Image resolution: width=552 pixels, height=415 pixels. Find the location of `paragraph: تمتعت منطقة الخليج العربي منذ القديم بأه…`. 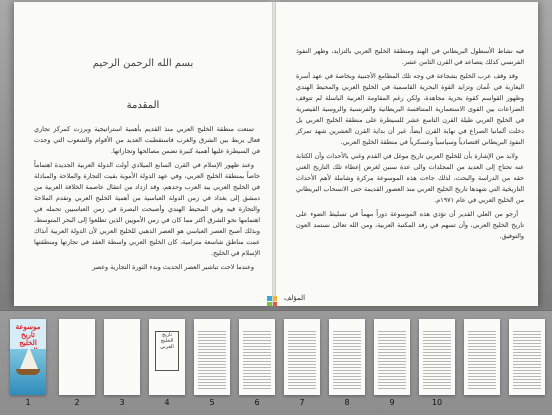

paragraph: تمتعت منطقة الخليج العربي منذ القديم بأه… is located at coordinates (147, 140).